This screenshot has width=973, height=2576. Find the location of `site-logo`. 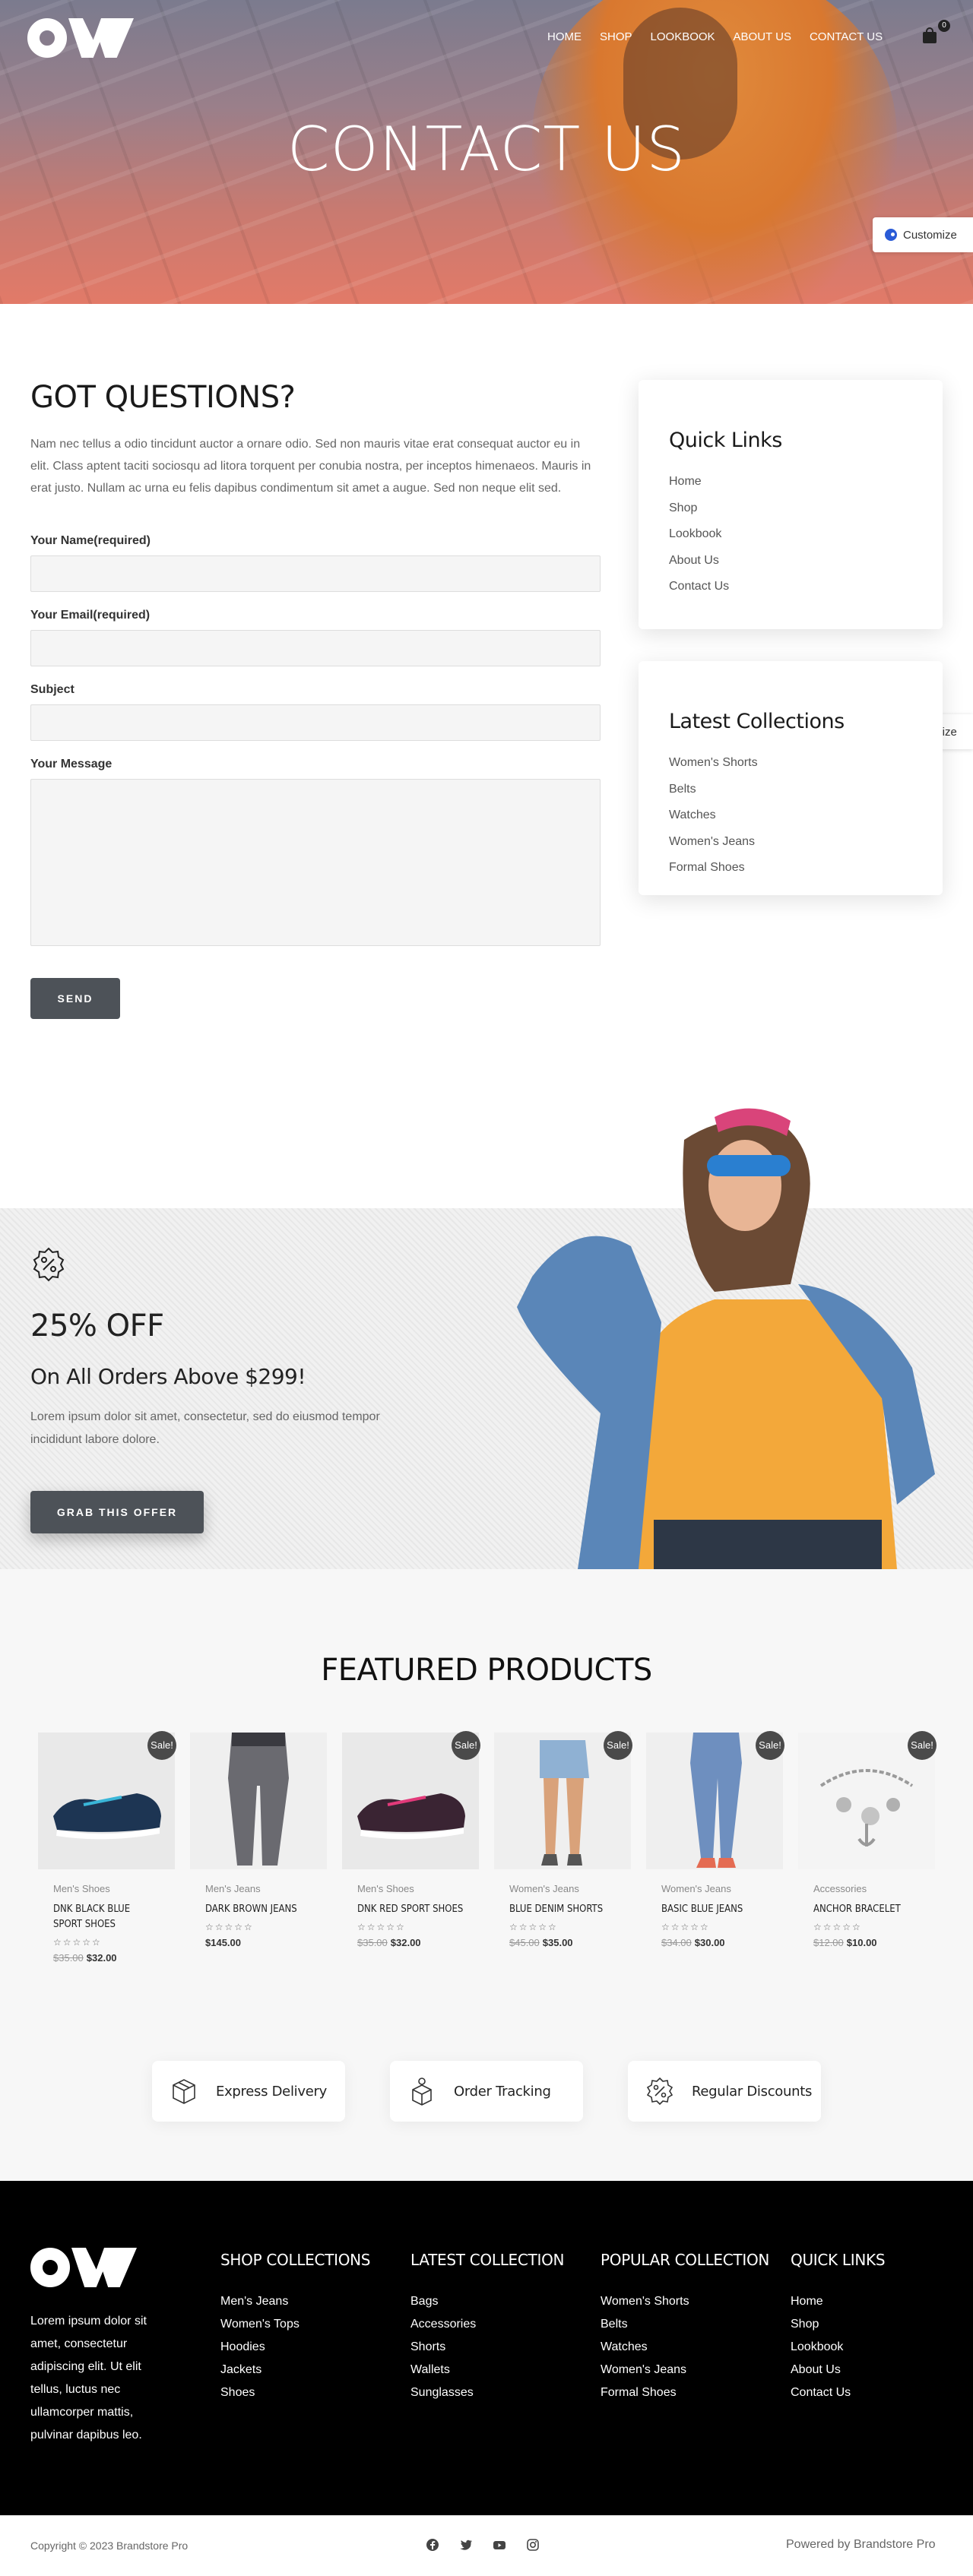

site-logo is located at coordinates (80, 38).